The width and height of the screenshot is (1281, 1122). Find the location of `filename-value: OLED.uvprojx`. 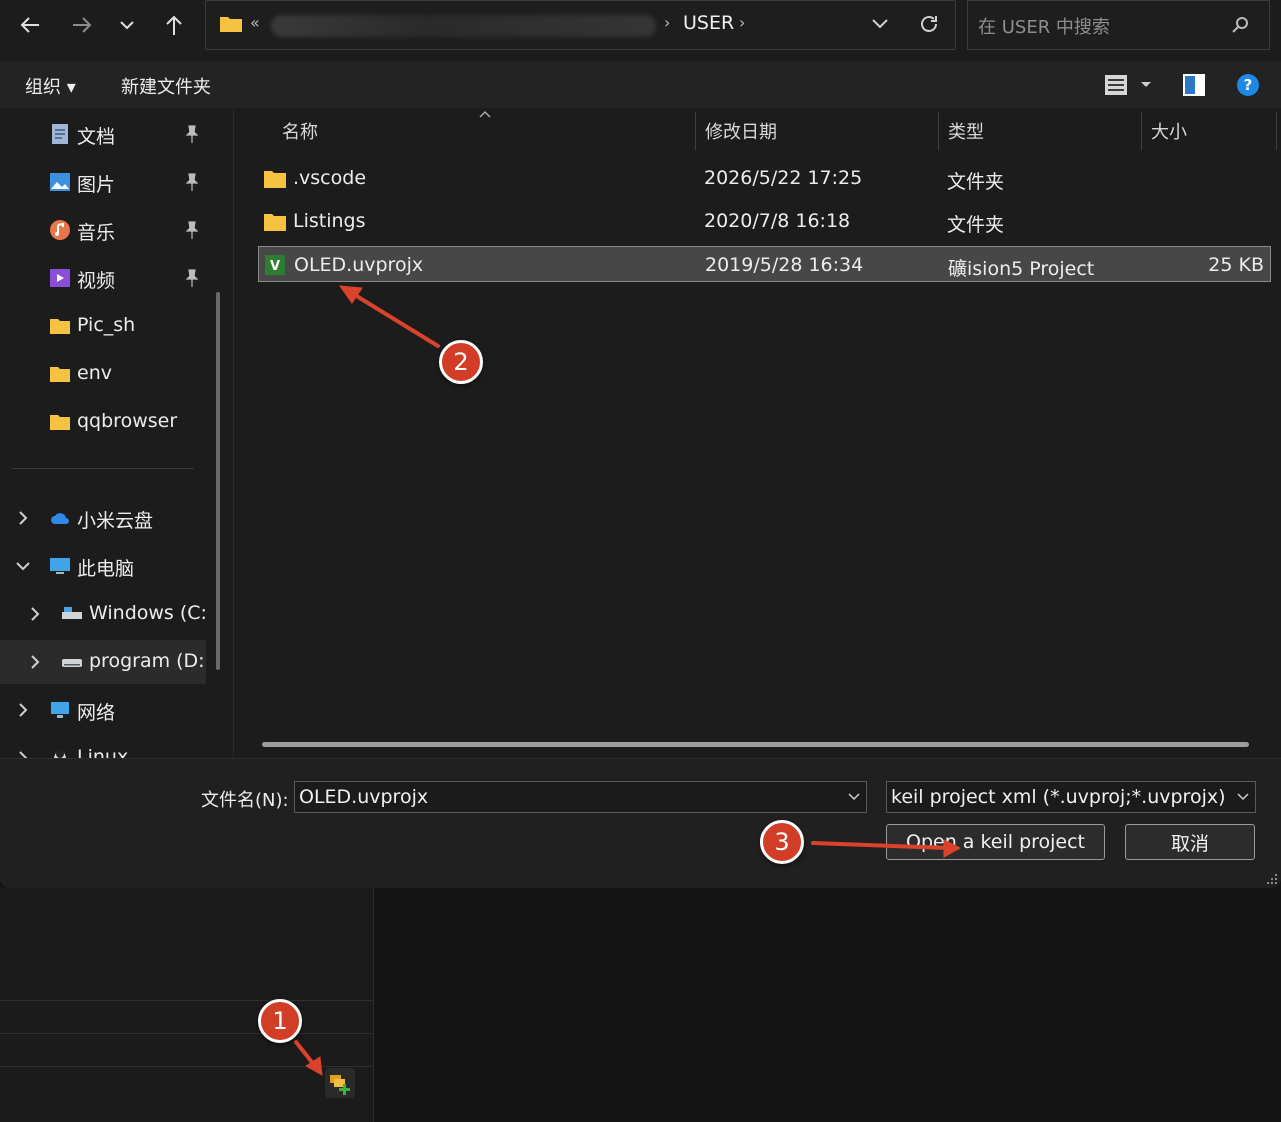

filename-value: OLED.uvprojx is located at coordinates (364, 797).